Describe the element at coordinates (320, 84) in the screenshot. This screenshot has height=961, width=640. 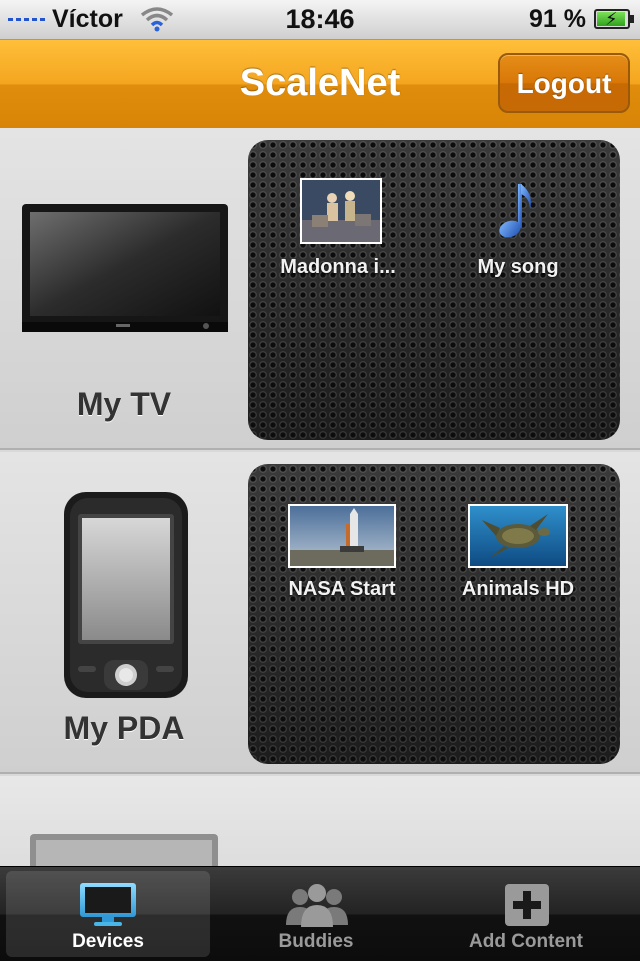
I see `navigation-bar: ScaleNet Logout` at that location.